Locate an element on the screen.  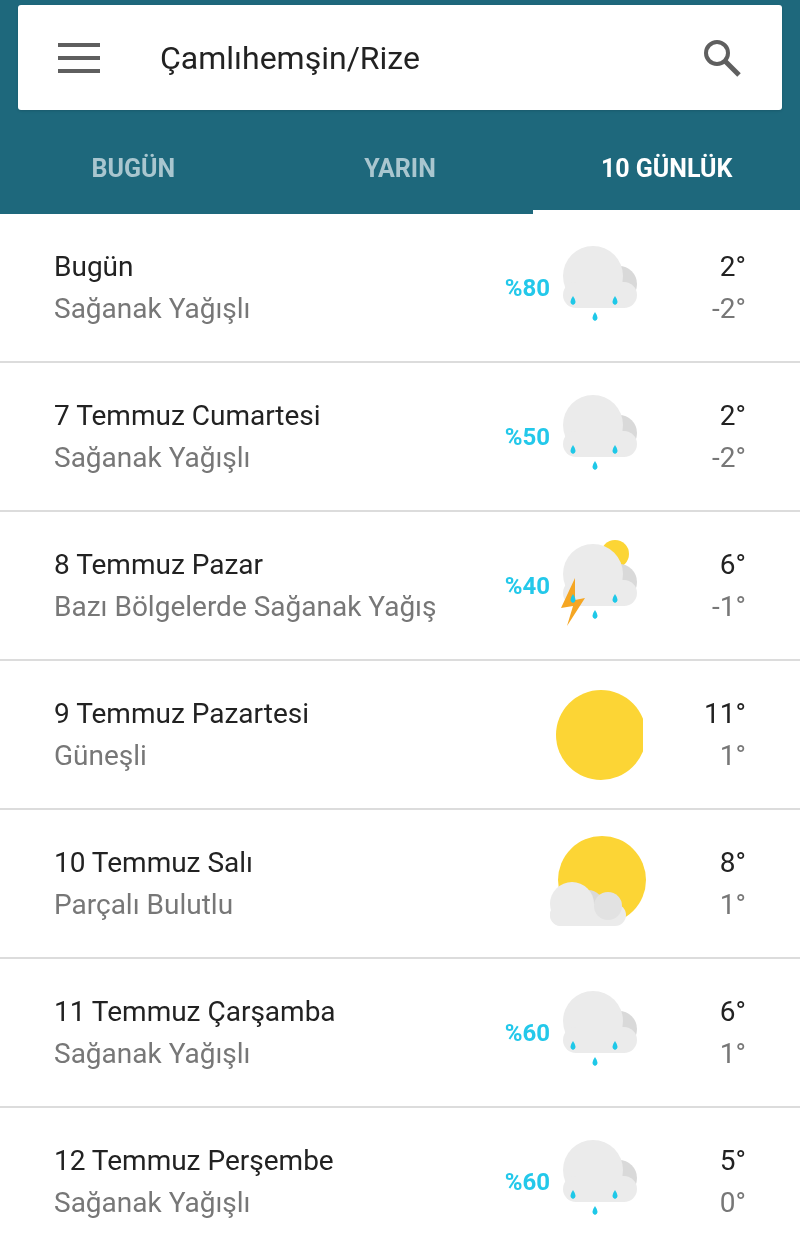
weather-condition: Parçalı Bulutlu is located at coordinates (144, 904).